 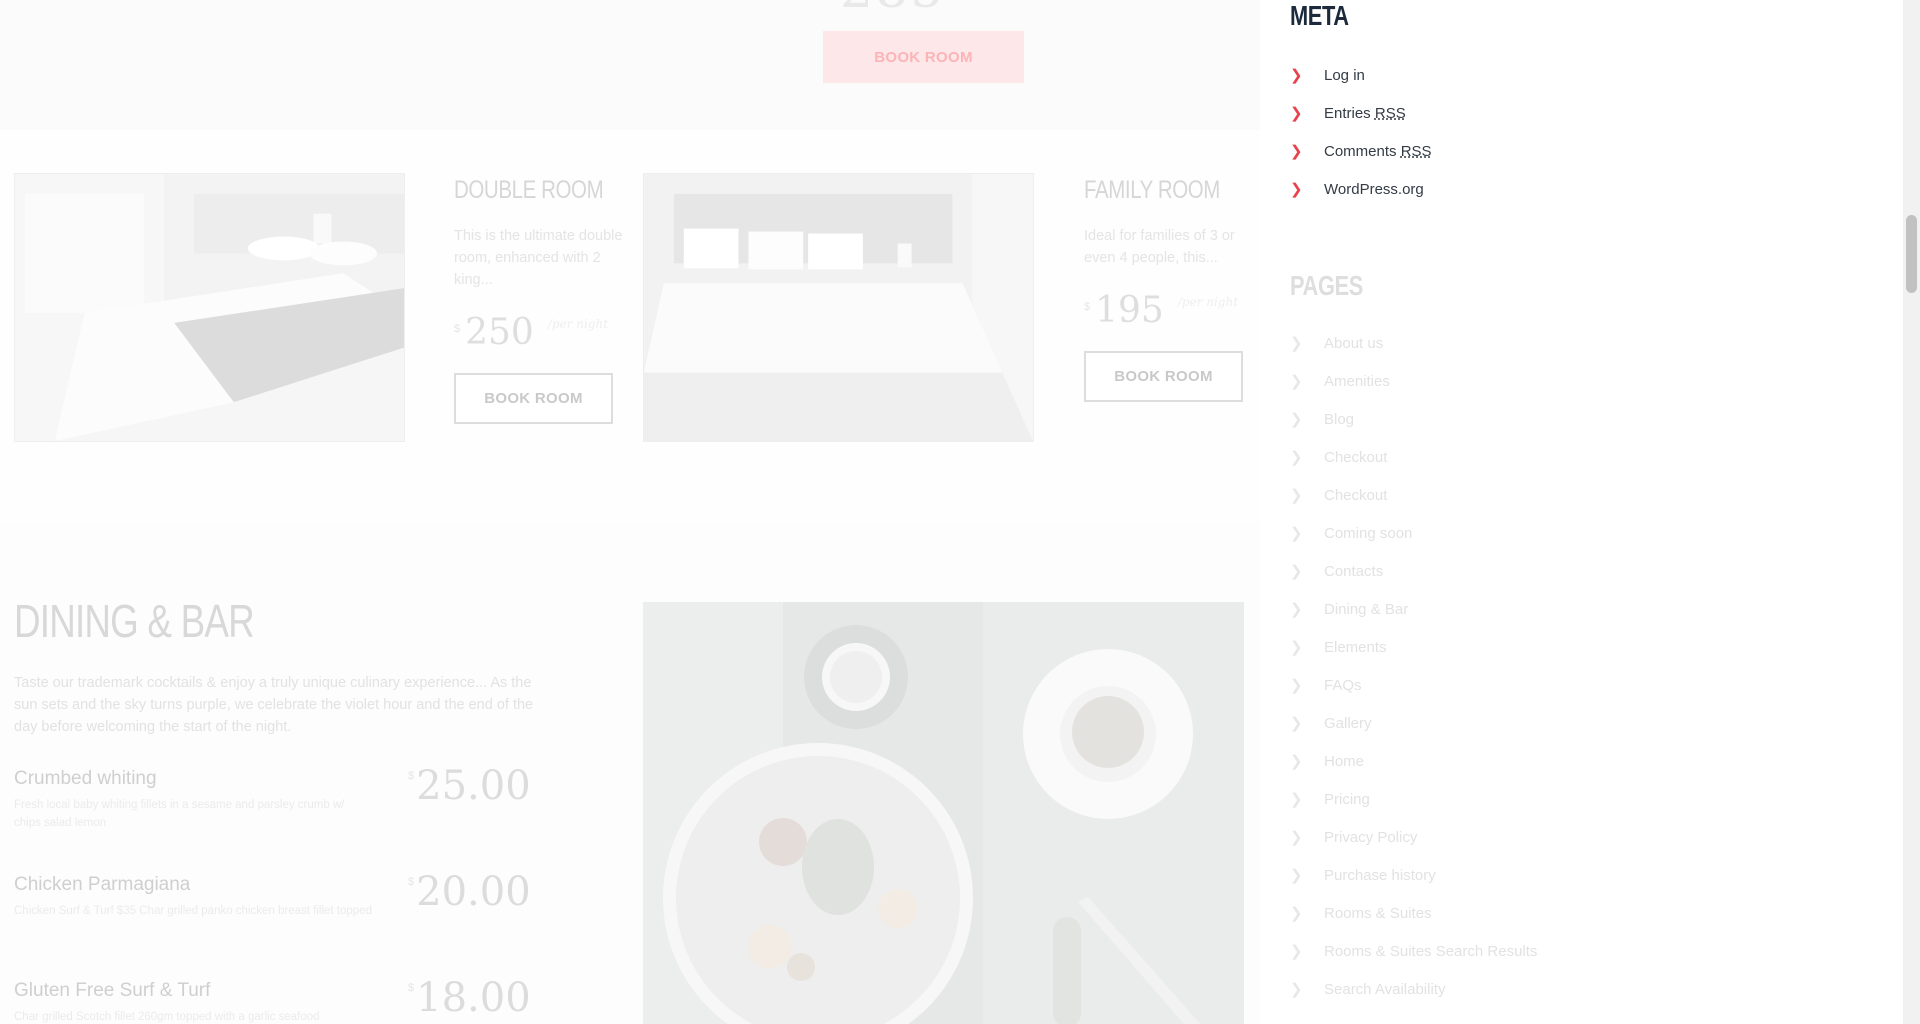 I want to click on meta-link: WordPress.org, so click(x=1374, y=189).